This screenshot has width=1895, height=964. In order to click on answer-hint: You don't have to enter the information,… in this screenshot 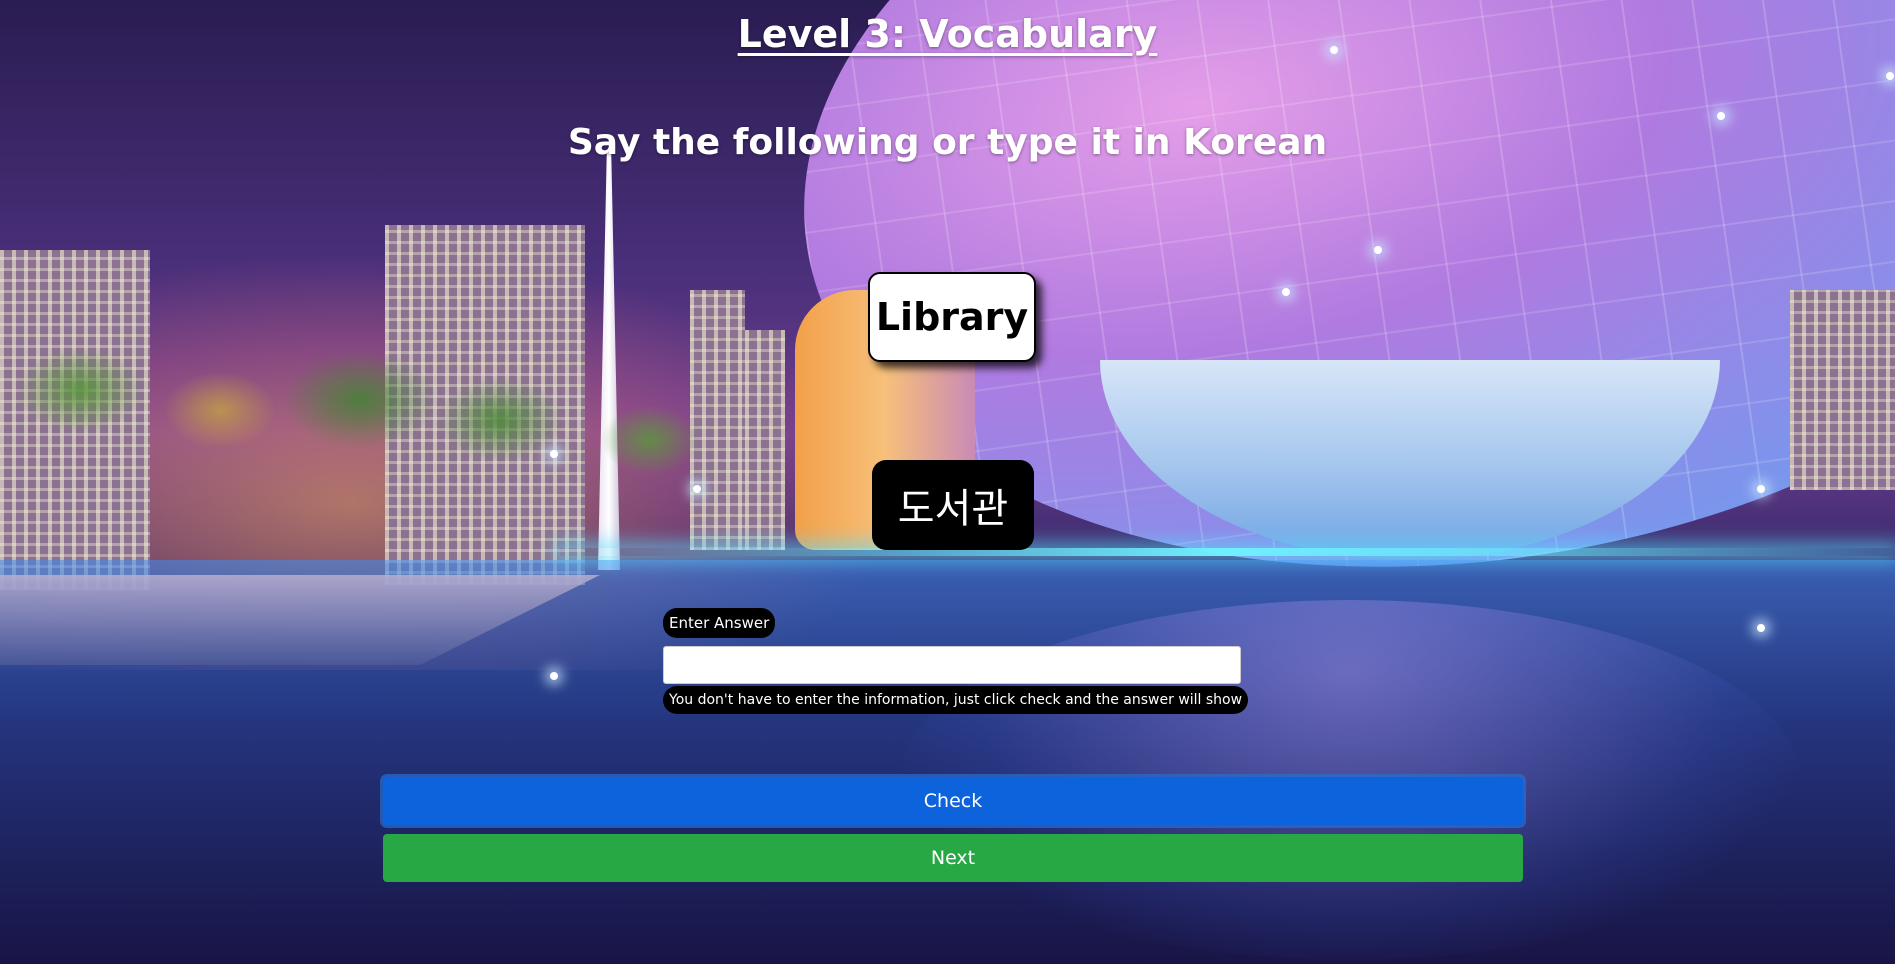, I will do `click(956, 700)`.